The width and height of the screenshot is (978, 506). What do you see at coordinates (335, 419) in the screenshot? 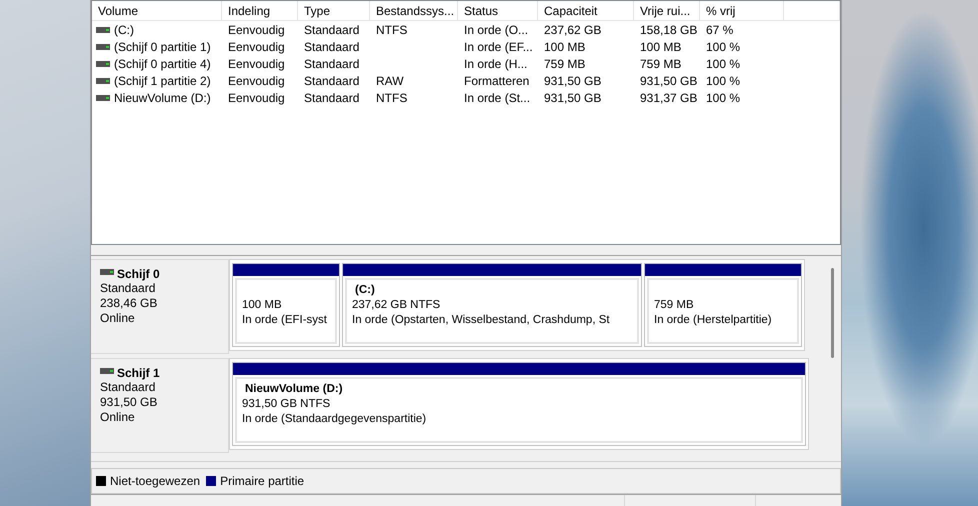
I see `partition-status: In orde (Standaardgegevenspartitie)` at bounding box center [335, 419].